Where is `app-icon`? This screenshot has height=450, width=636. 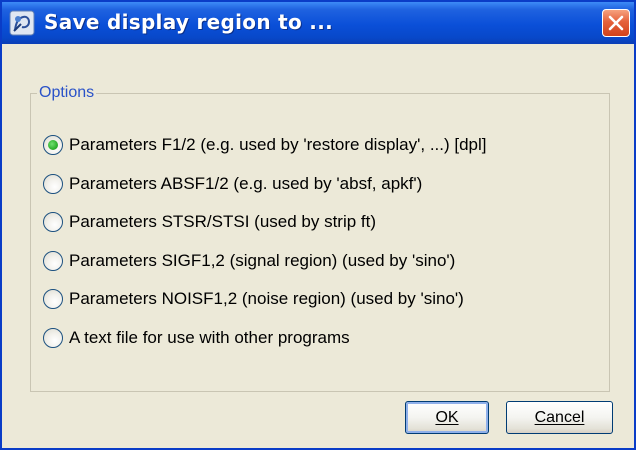
app-icon is located at coordinates (22, 23).